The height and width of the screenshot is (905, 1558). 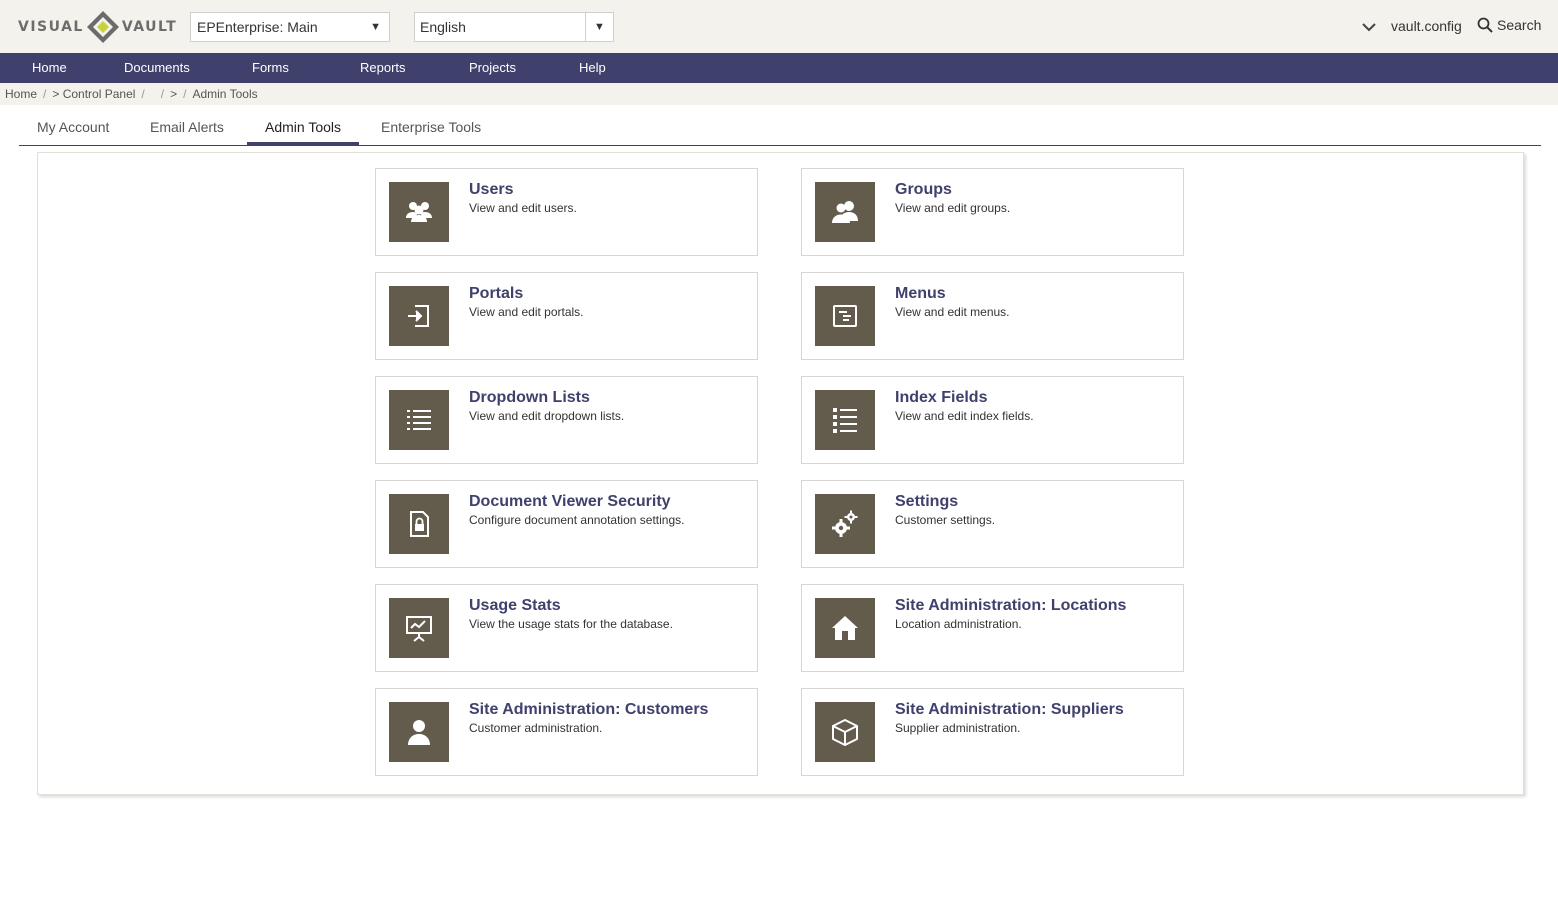 I want to click on card-title: Dropdown Lists, so click(x=529, y=398).